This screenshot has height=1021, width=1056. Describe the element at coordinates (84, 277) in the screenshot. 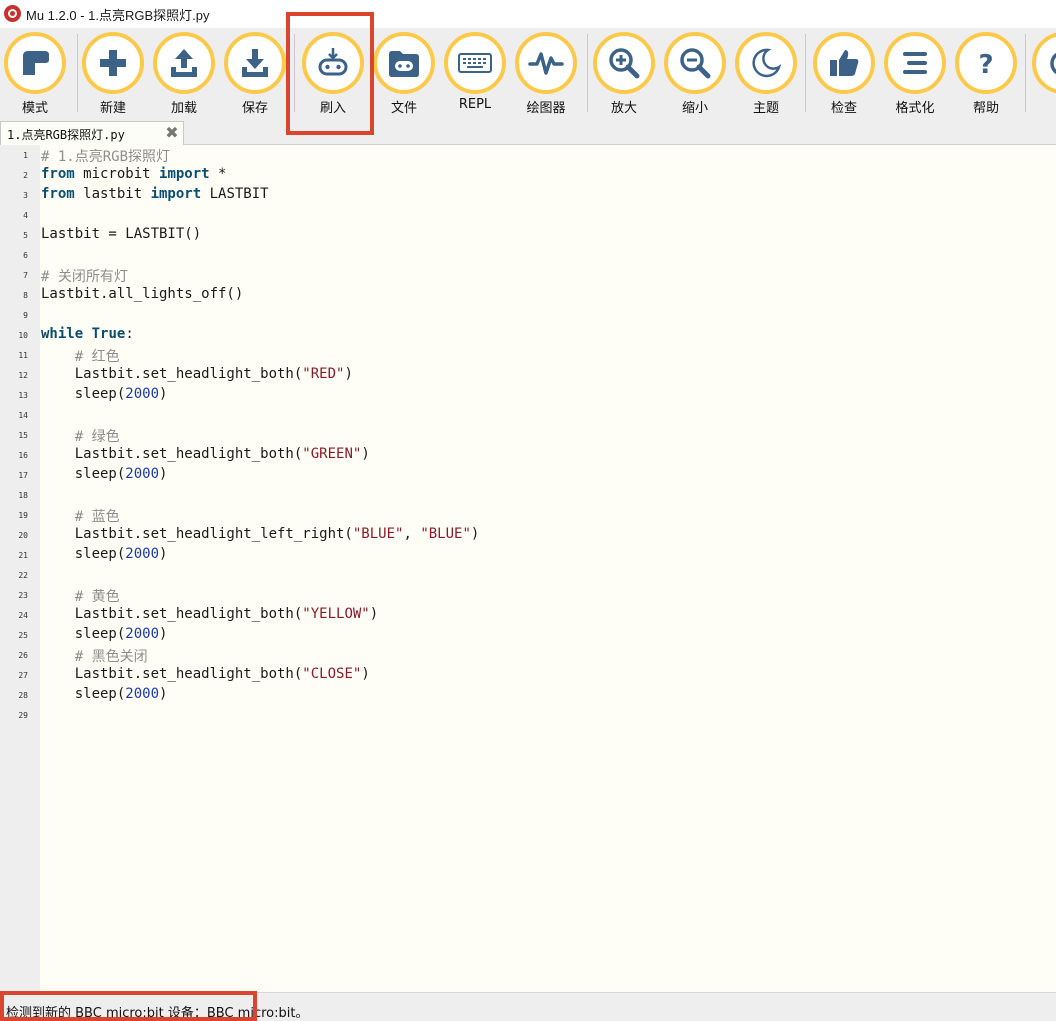

I see `code-text: # 关闭所有灯` at that location.